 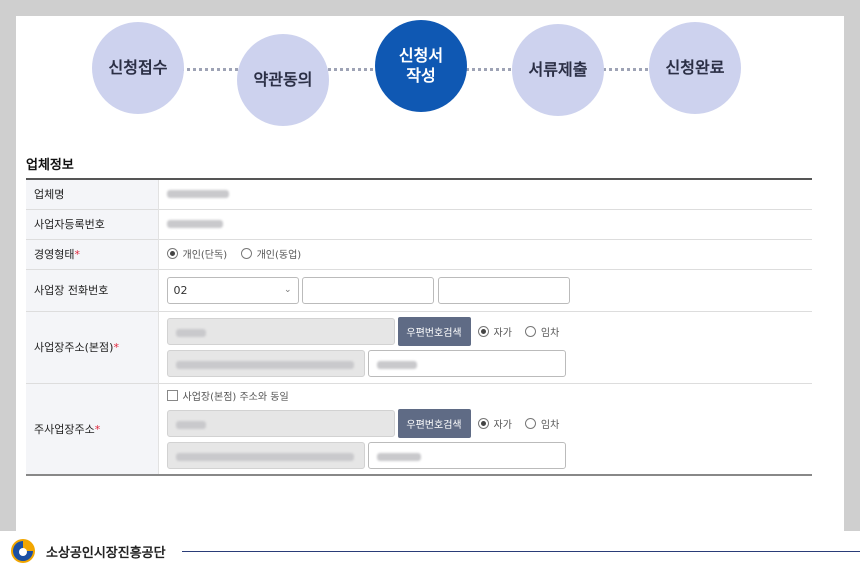 I want to click on footer-divider, so click(x=521, y=551).